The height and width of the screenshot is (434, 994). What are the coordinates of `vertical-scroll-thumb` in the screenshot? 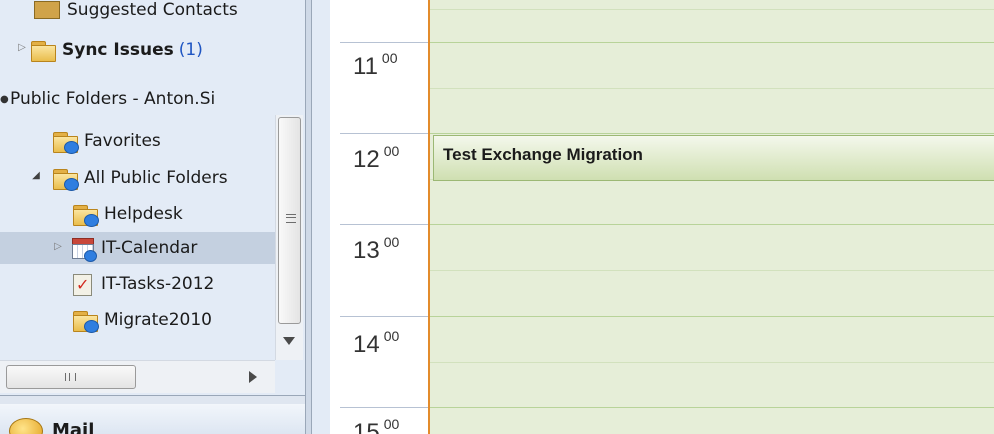 It's located at (289, 220).